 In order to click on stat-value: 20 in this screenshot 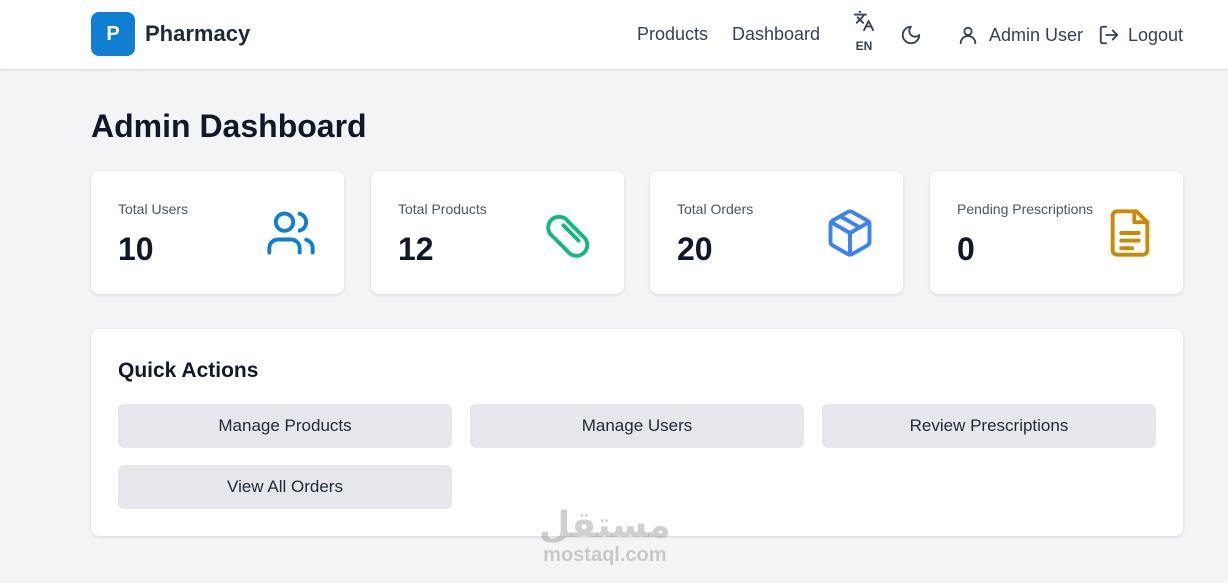, I will do `click(695, 249)`.